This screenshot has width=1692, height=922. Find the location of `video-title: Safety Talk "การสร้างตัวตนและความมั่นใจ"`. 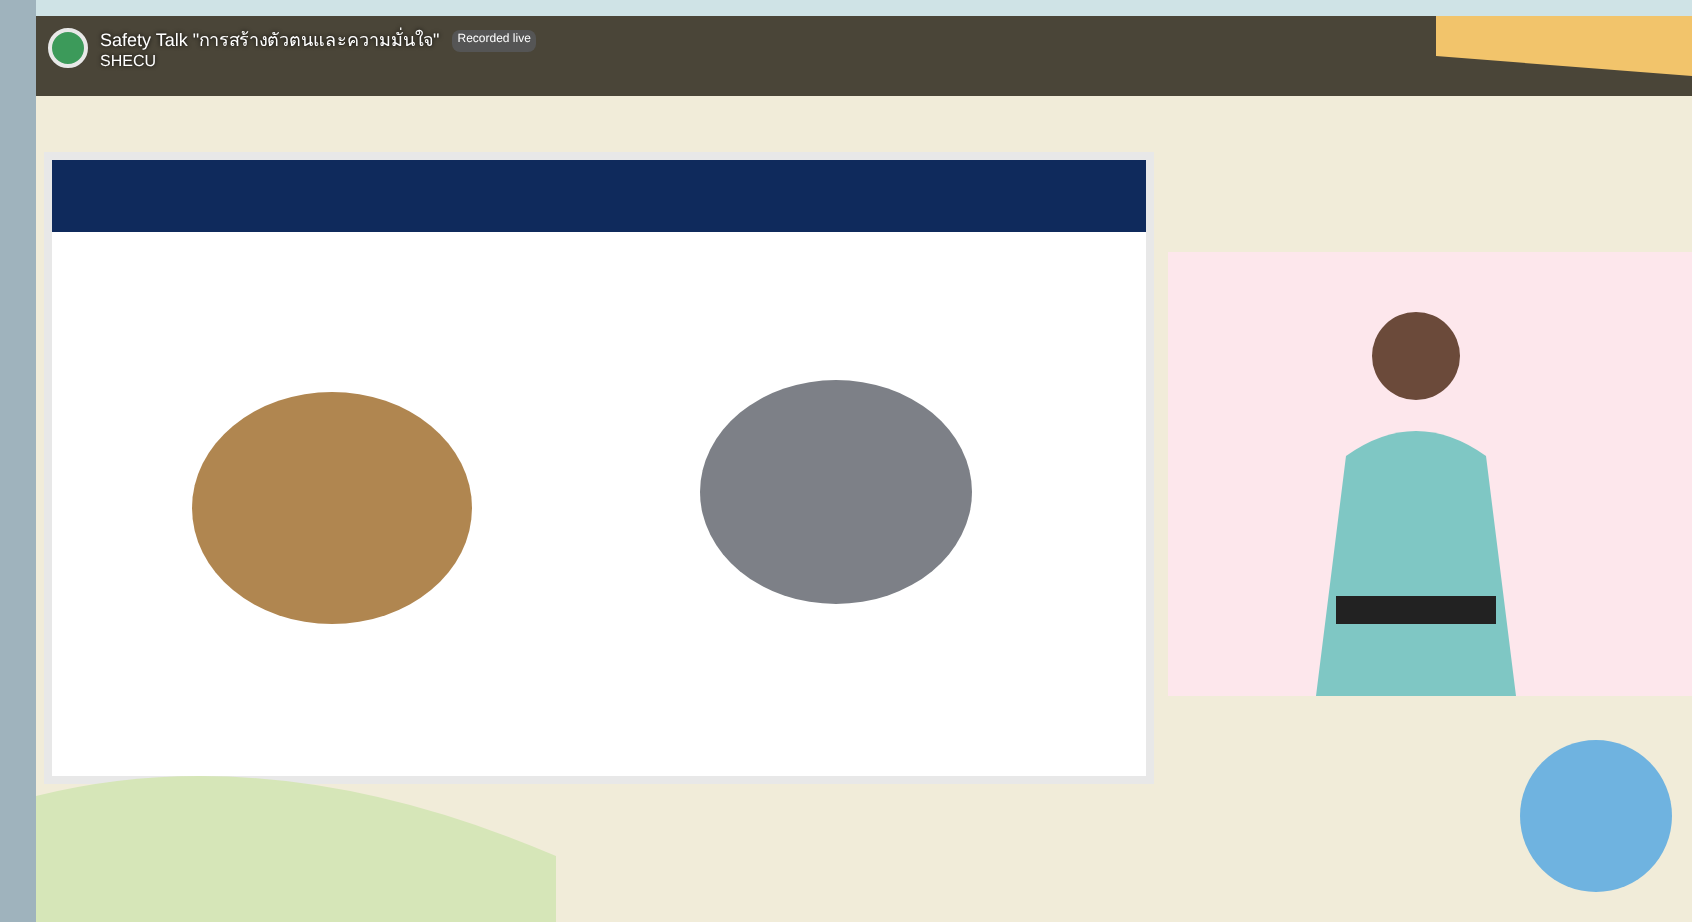

video-title: Safety Talk "การสร้างตัวตนและความมั่นใจ" is located at coordinates (270, 40).